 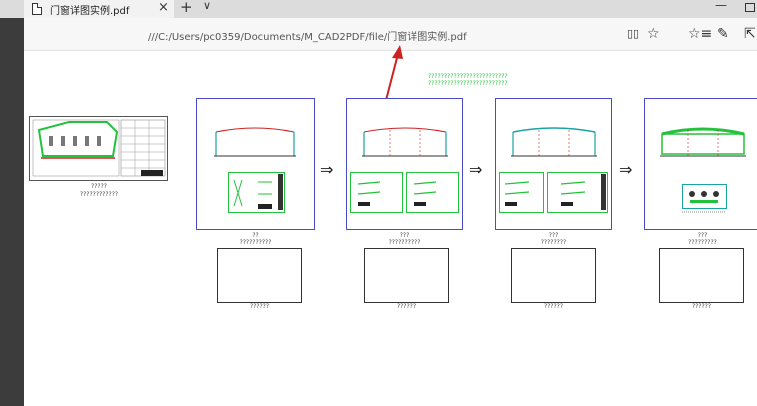 I want to click on stage-subcaption: ?????????, so click(x=702, y=242).